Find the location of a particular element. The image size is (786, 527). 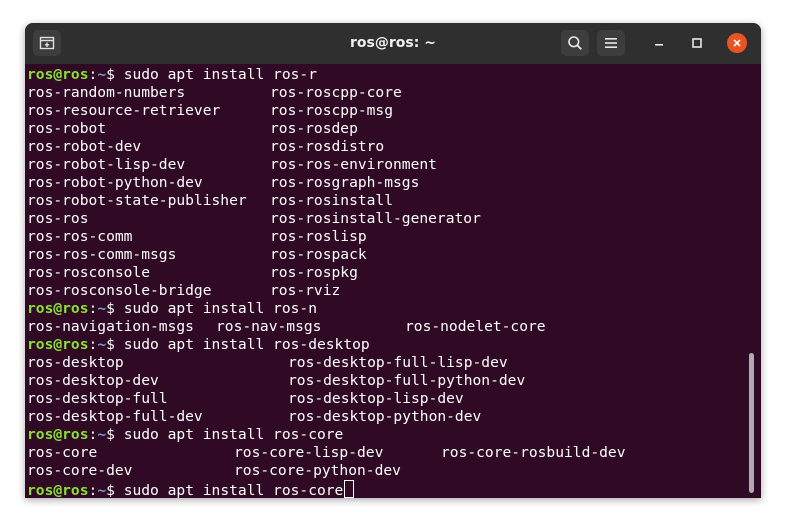

completion-item: ros-rosinstall-generator is located at coordinates (375, 218).